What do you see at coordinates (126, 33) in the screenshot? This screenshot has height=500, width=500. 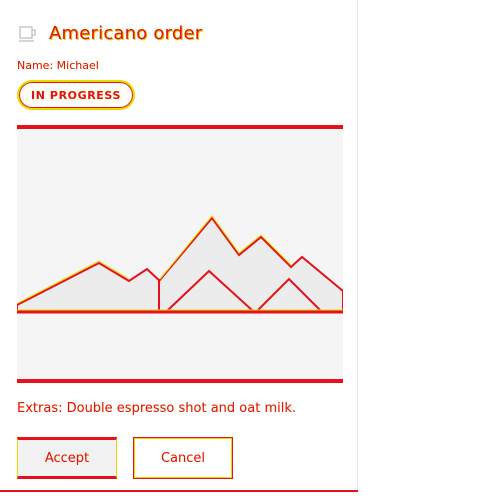 I see `order-title: Americano order` at bounding box center [126, 33].